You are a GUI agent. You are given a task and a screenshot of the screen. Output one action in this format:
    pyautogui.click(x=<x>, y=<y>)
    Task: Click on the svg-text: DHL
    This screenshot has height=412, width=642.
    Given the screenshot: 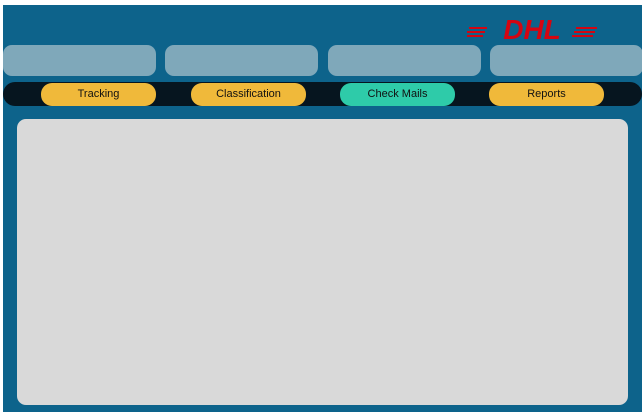 What is the action you would take?
    pyautogui.click(x=532, y=29)
    